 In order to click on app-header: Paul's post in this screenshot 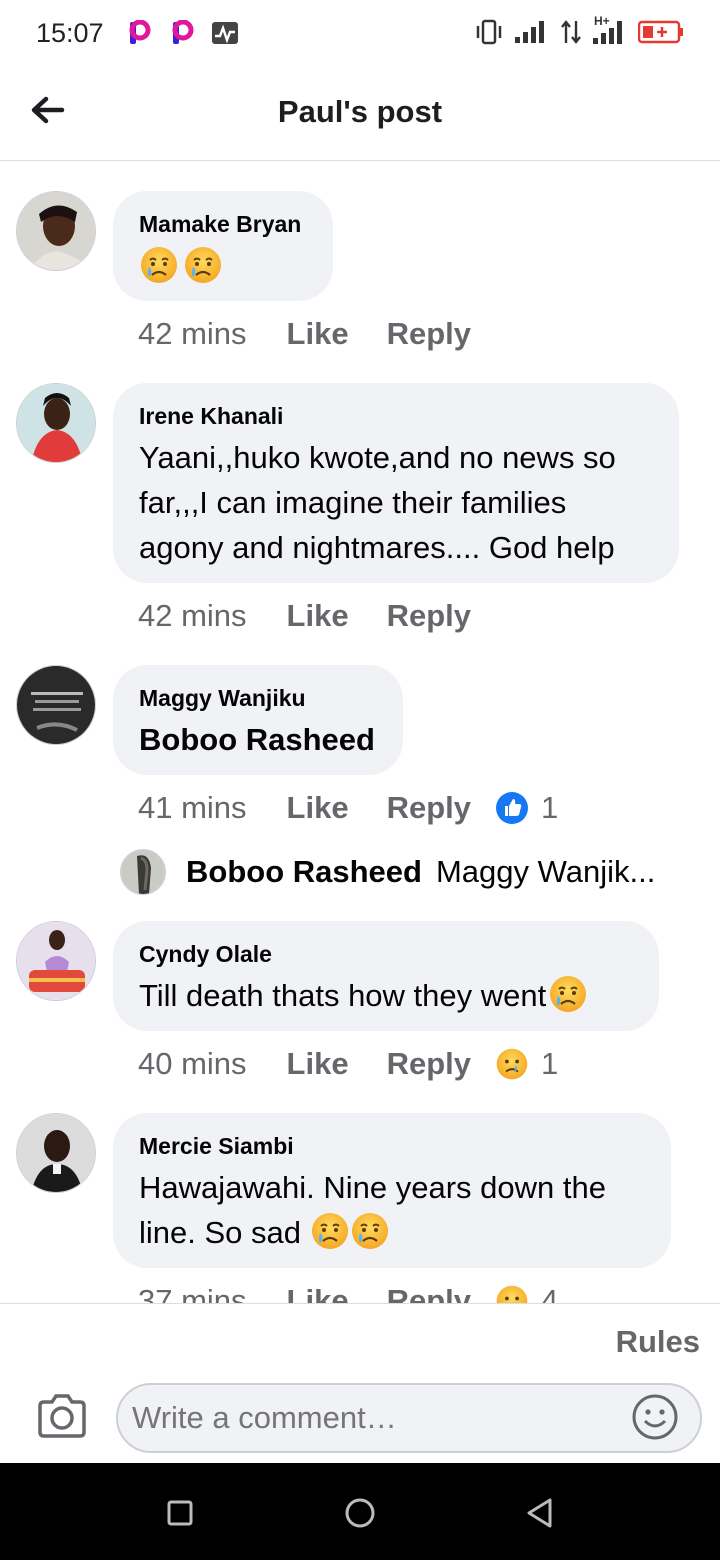, I will do `click(360, 113)`.